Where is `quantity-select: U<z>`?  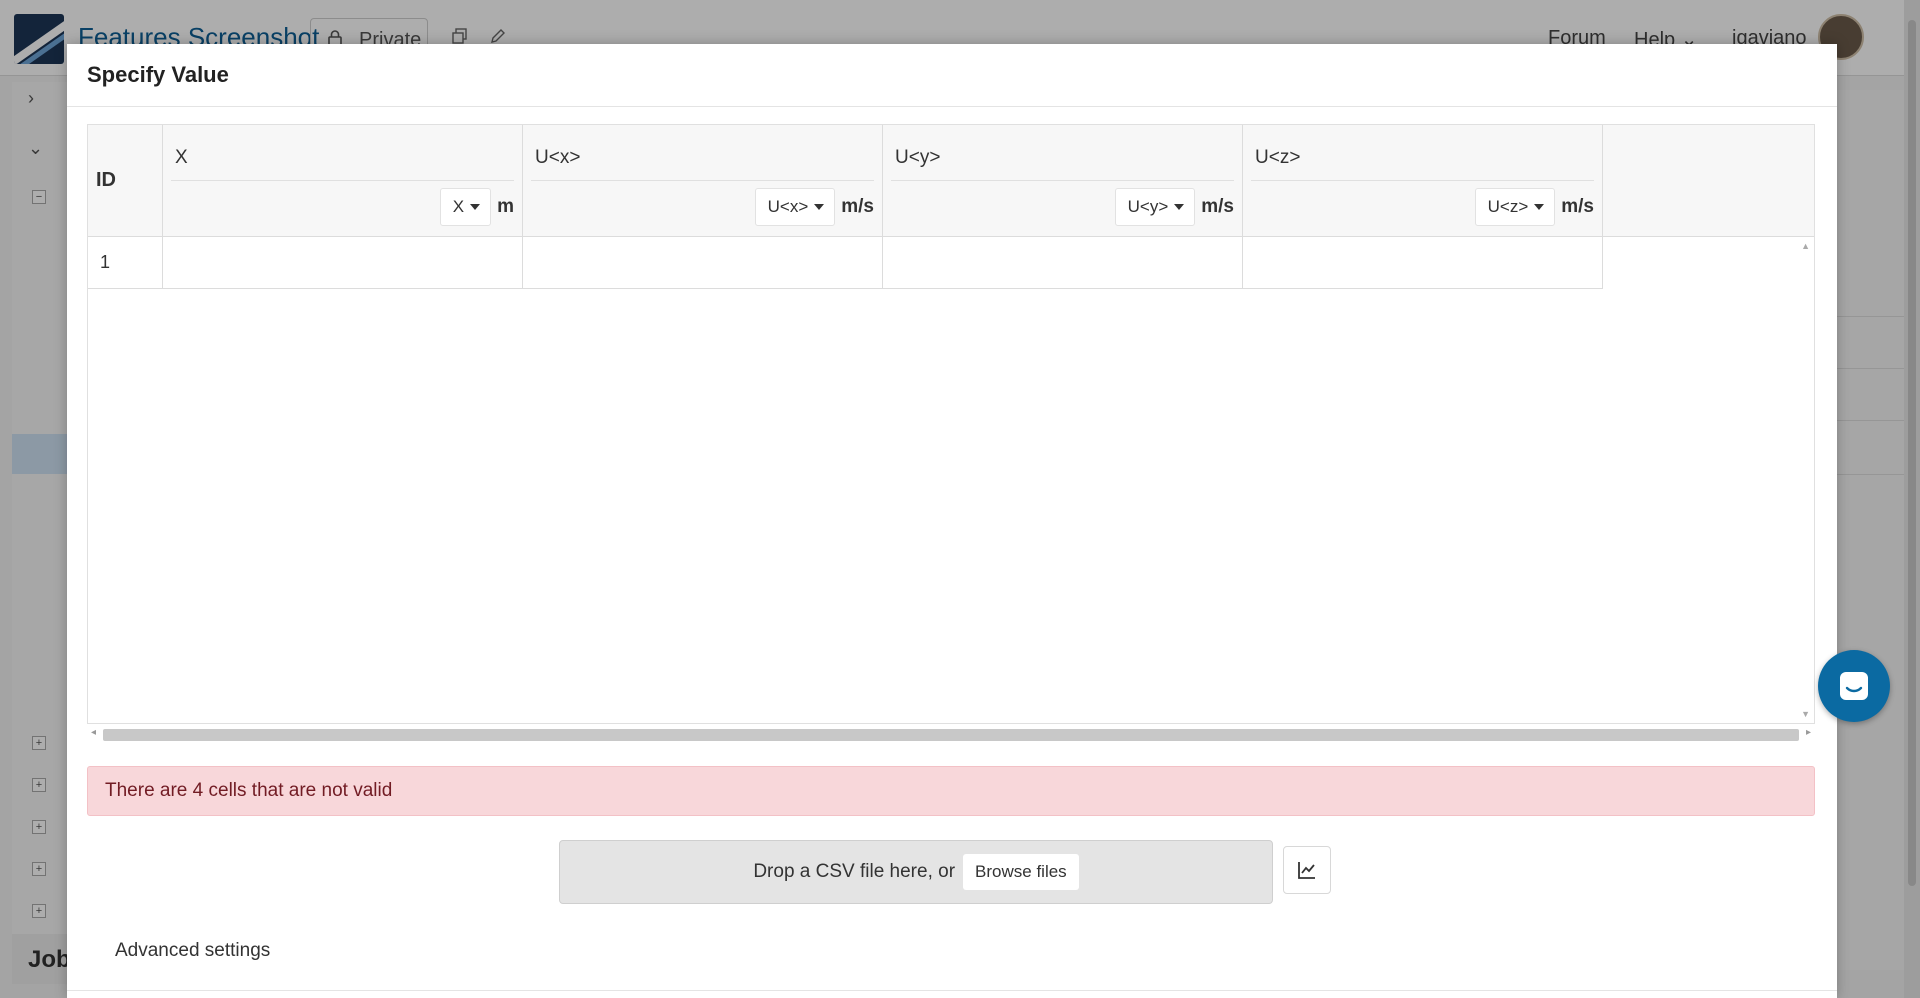
quantity-select: U<z> is located at coordinates (1515, 207).